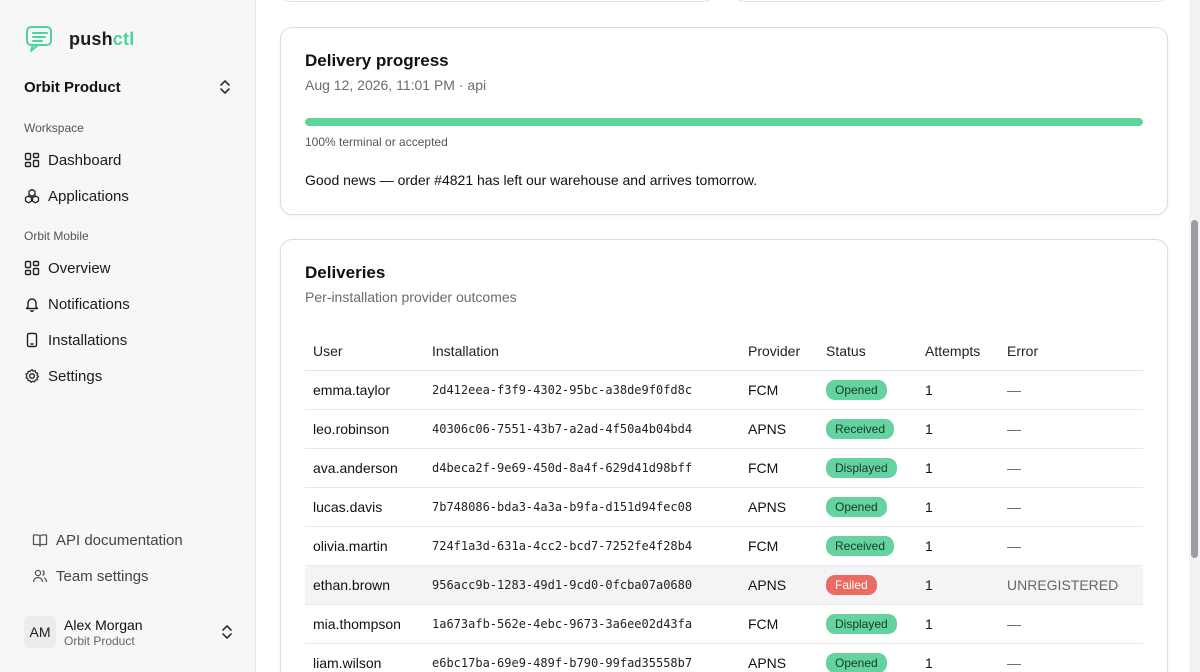 The height and width of the screenshot is (672, 1200). I want to click on page-scrollbar, so click(1194, 336).